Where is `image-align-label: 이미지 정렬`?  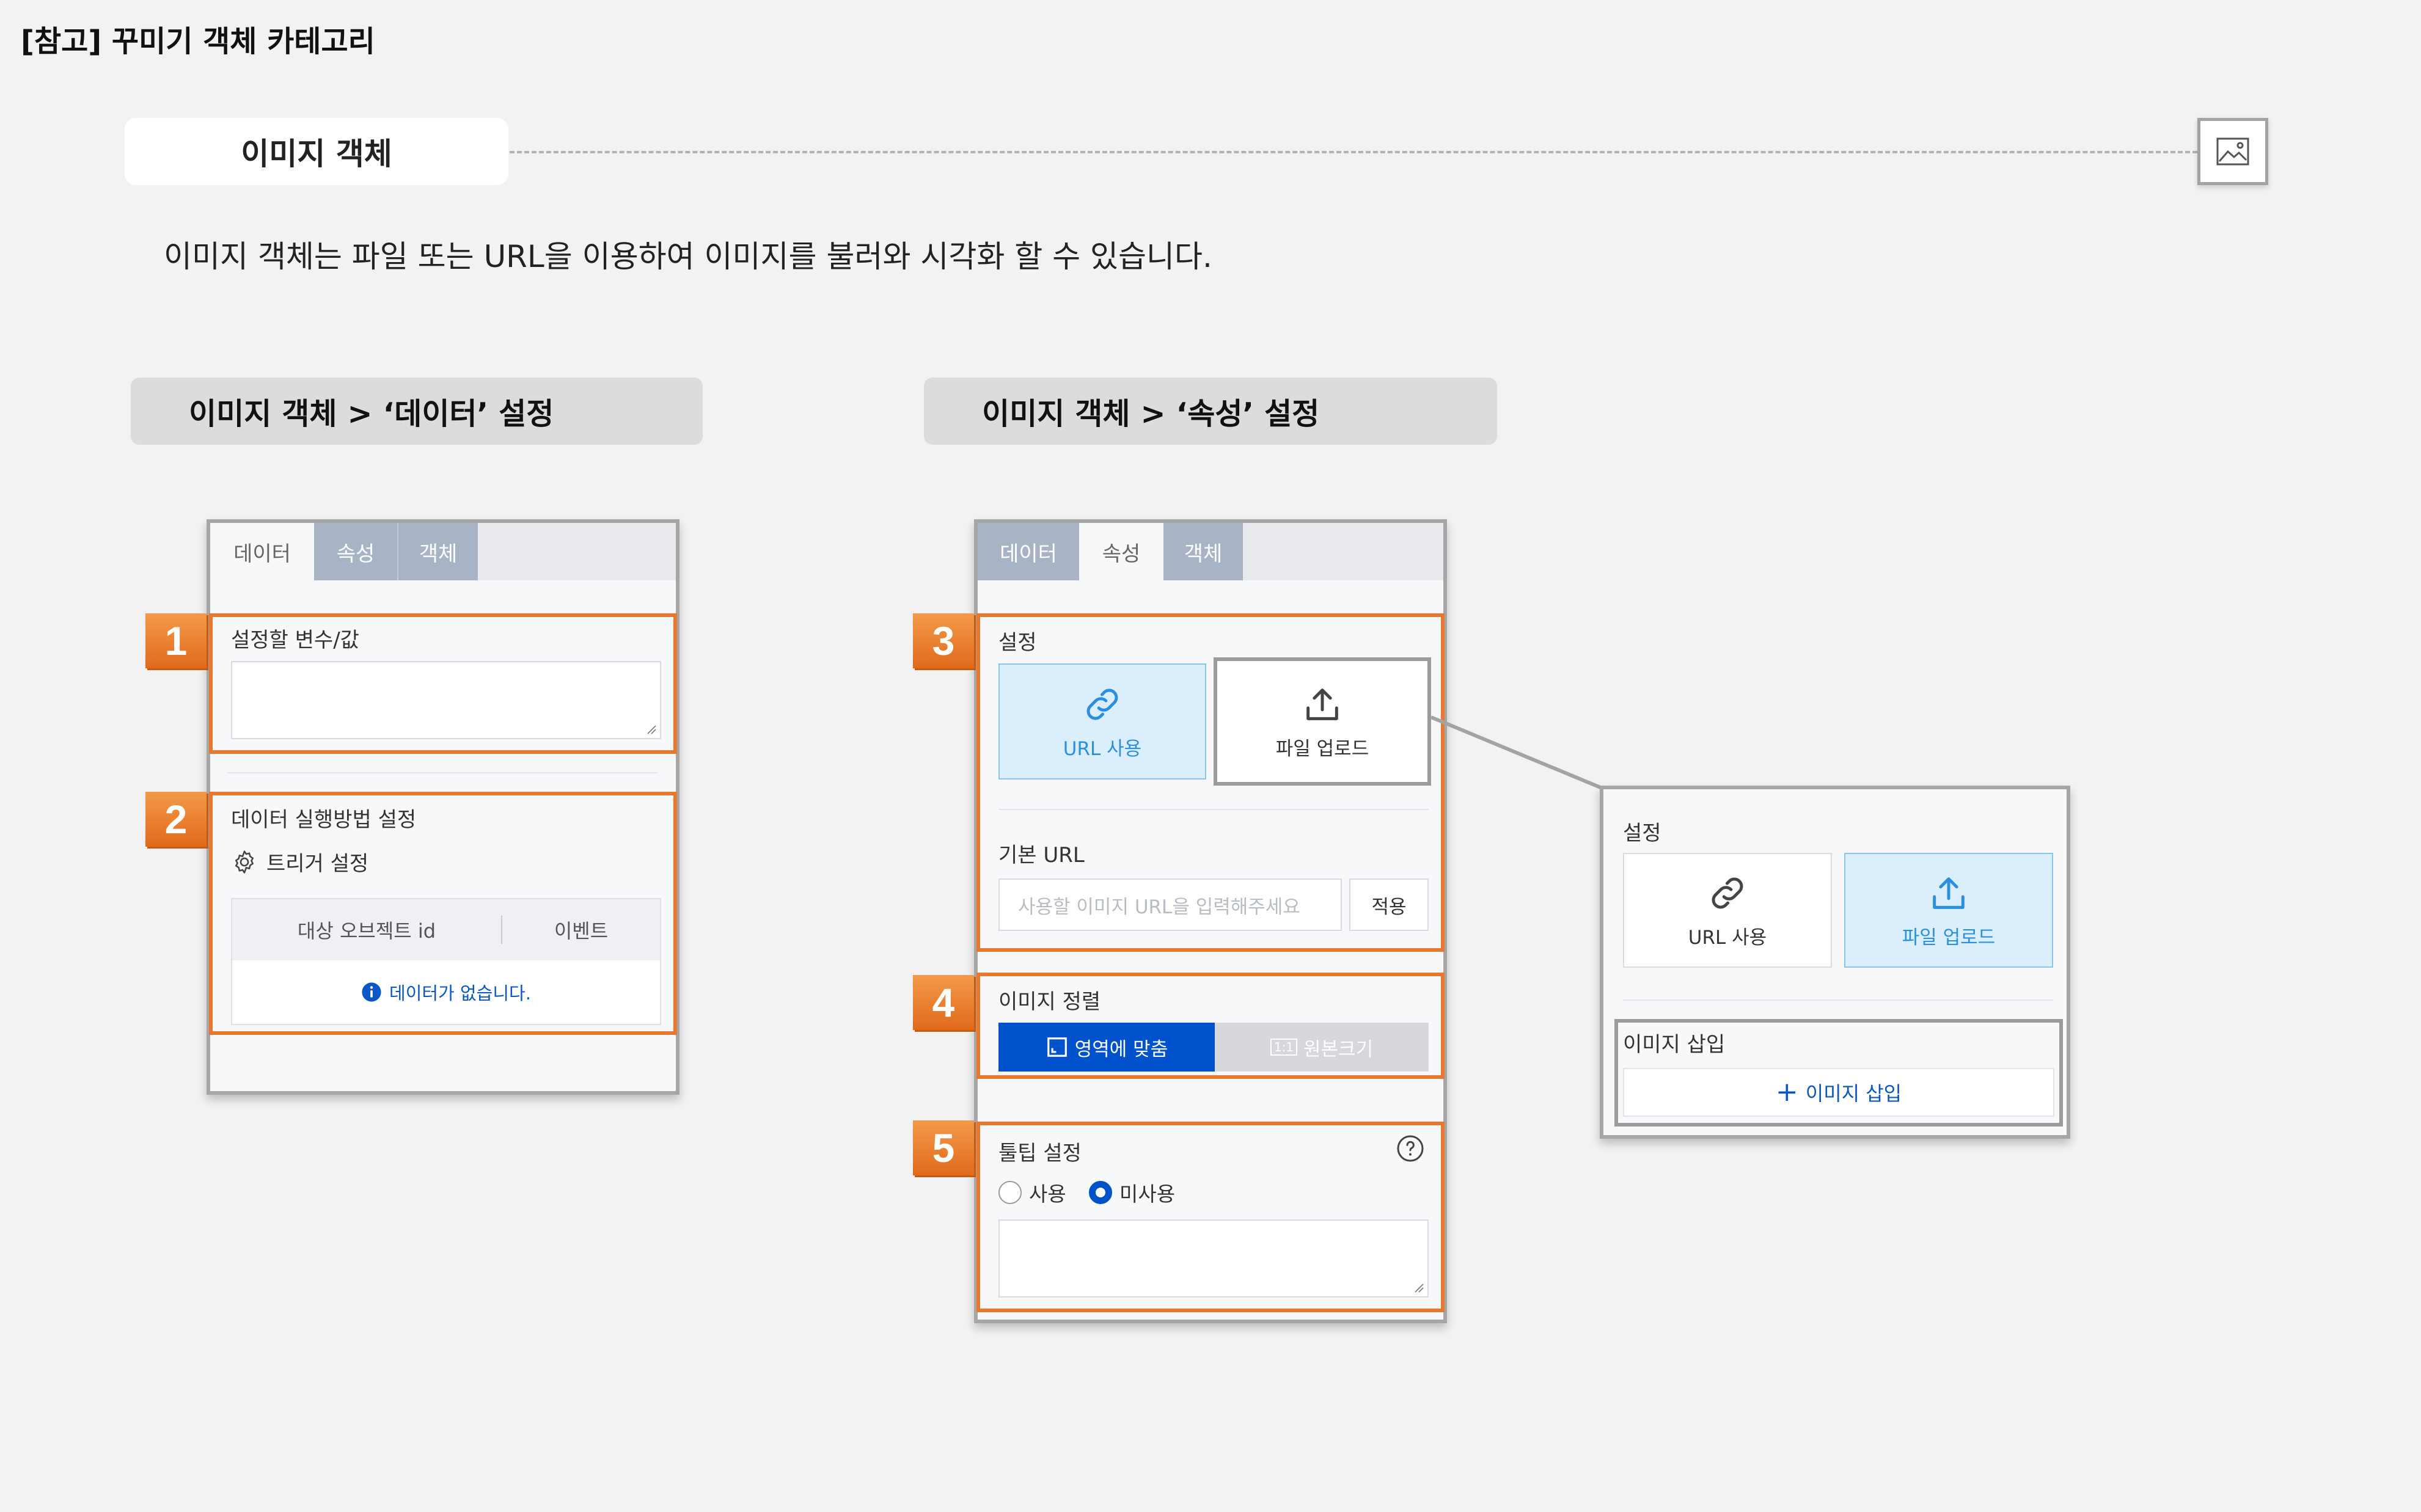 image-align-label: 이미지 정렬 is located at coordinates (1049, 1002).